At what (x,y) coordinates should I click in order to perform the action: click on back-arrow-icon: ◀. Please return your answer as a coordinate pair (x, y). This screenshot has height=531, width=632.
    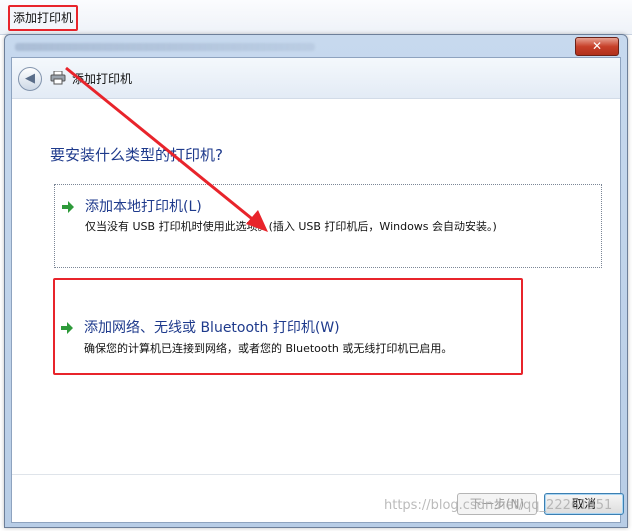
    Looking at the image, I should click on (30, 78).